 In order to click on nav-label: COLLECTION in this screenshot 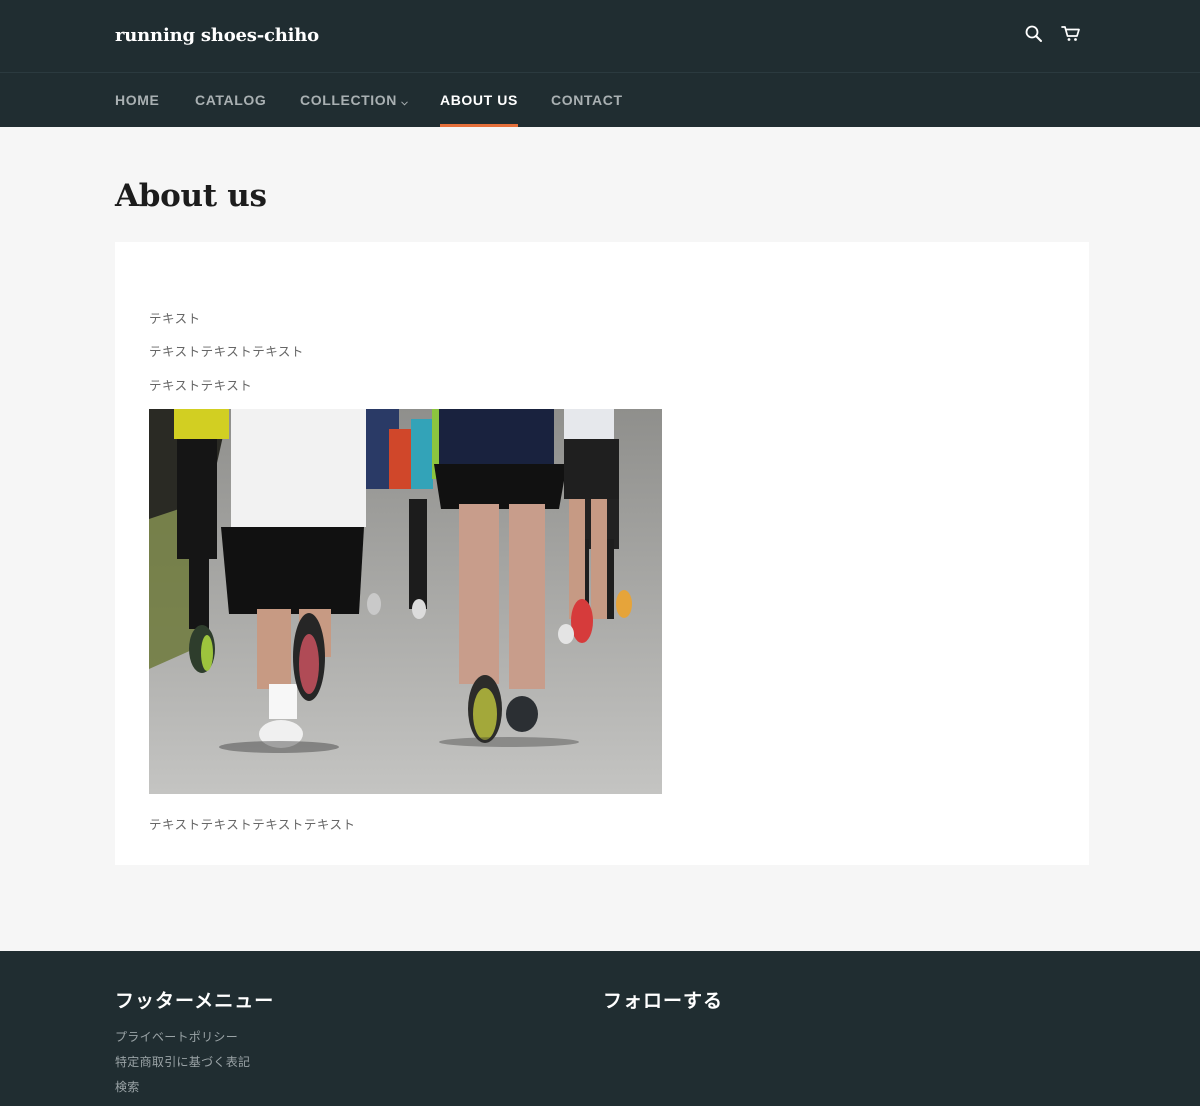, I will do `click(348, 100)`.